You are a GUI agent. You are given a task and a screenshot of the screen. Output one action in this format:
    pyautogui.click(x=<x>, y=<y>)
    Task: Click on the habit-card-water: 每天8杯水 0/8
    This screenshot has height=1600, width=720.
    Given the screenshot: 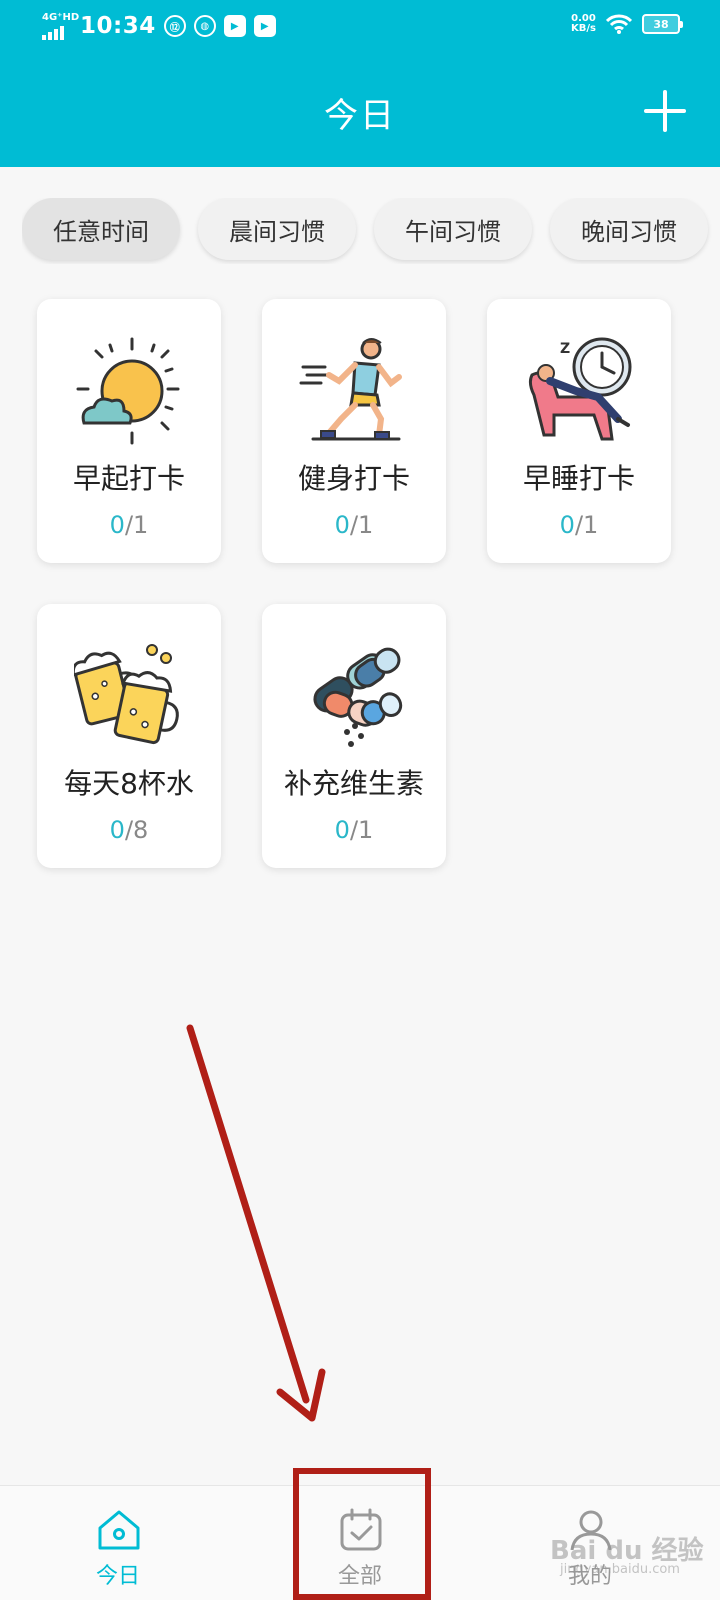 What is the action you would take?
    pyautogui.click(x=129, y=736)
    